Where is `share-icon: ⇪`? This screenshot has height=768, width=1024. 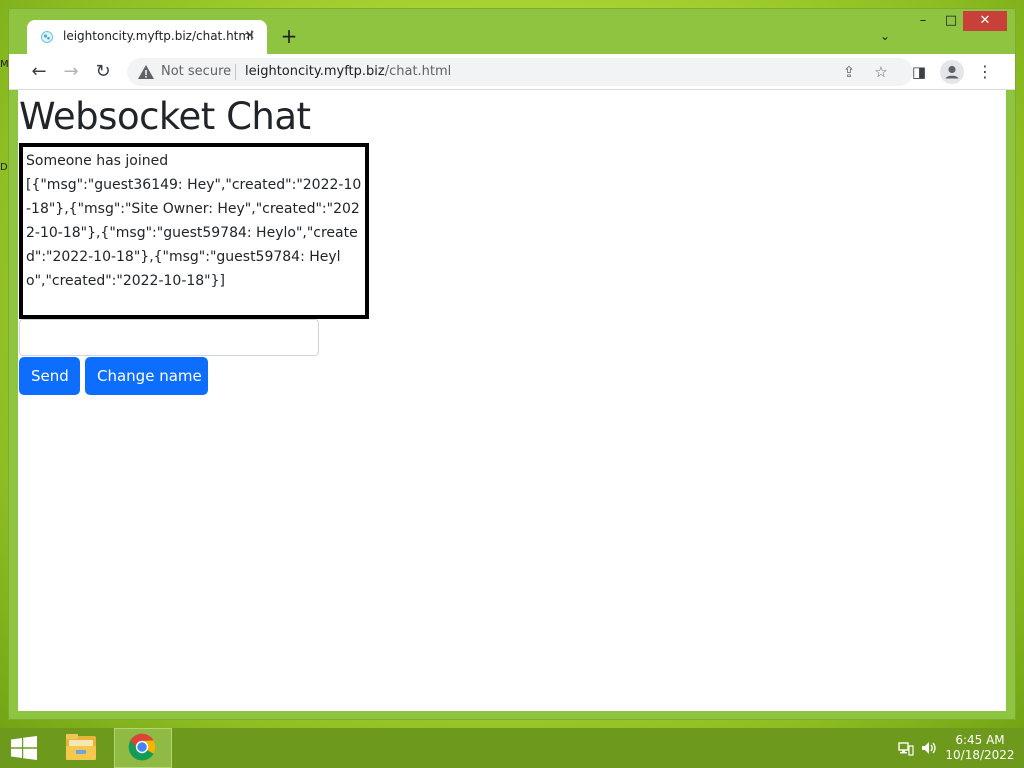 share-icon: ⇪ is located at coordinates (849, 72).